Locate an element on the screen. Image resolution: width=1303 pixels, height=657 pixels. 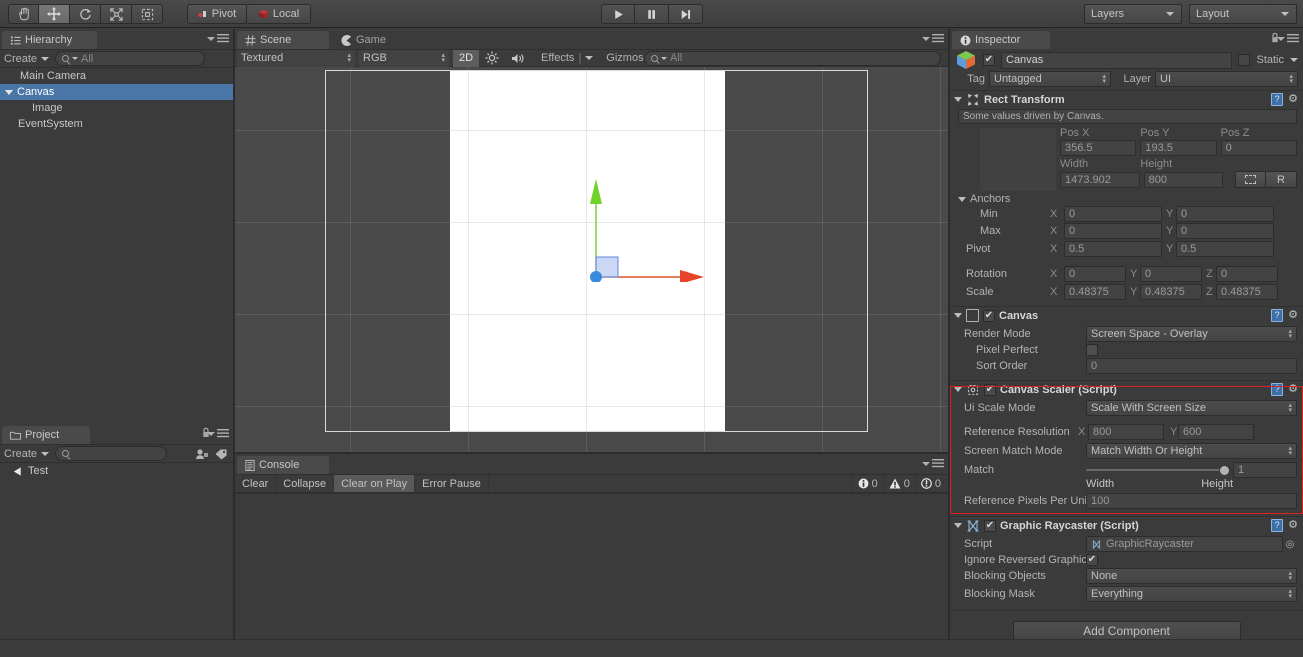
tab-inspector: Inspector is located at coordinates (1001, 40).